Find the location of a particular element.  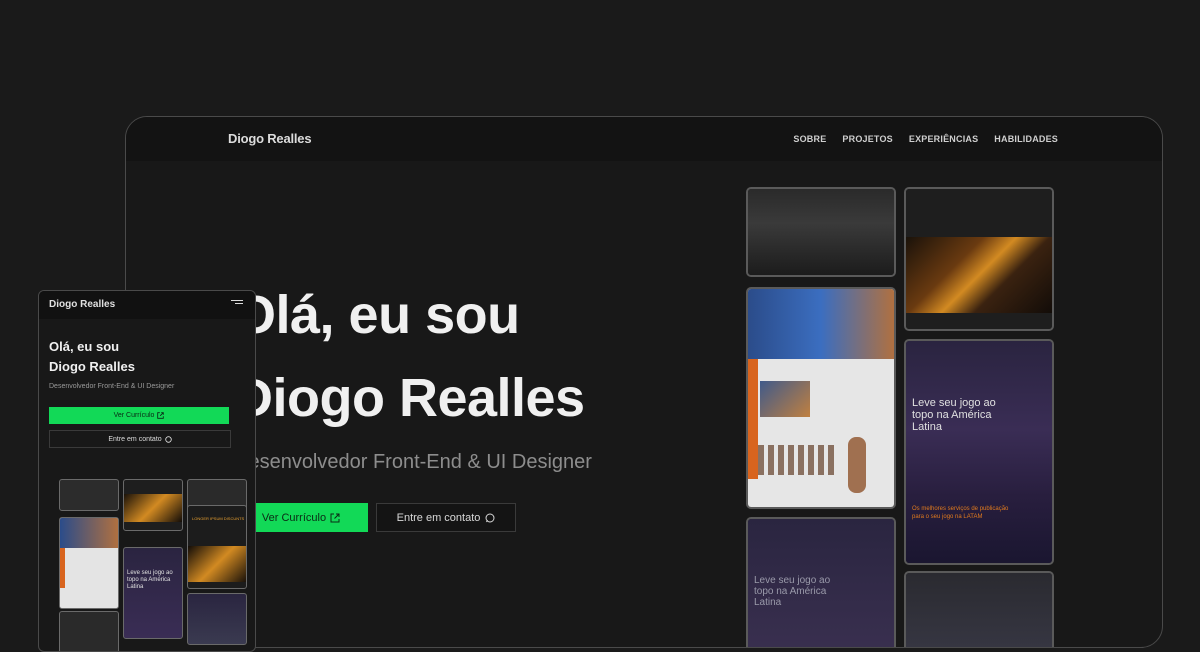

mobile-publisher-tagline: Leve seu jogo ao topo na América Latina is located at coordinates (150, 580).